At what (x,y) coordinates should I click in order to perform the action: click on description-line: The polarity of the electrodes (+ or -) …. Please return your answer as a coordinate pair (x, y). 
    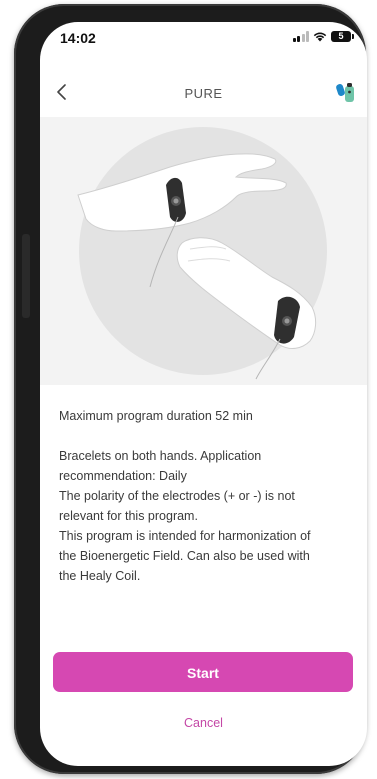
    Looking at the image, I should click on (177, 496).